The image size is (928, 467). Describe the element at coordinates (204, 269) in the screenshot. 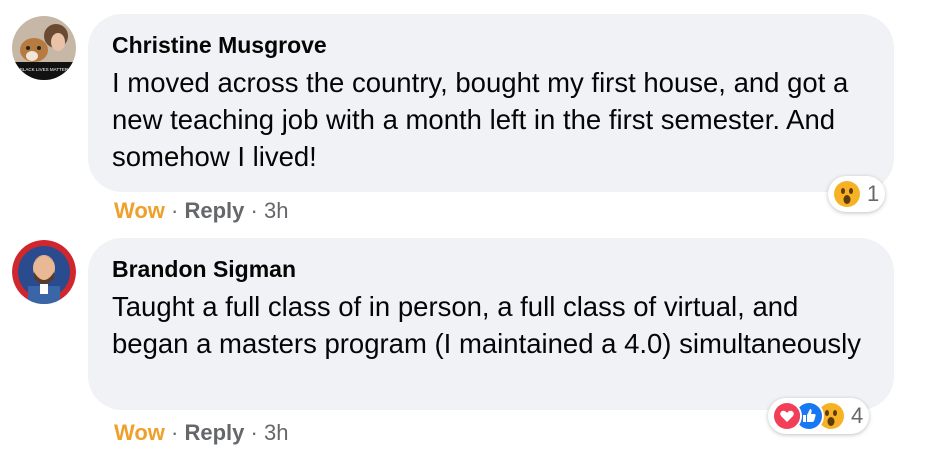

I see `comment-author: Brandon Sigman` at that location.